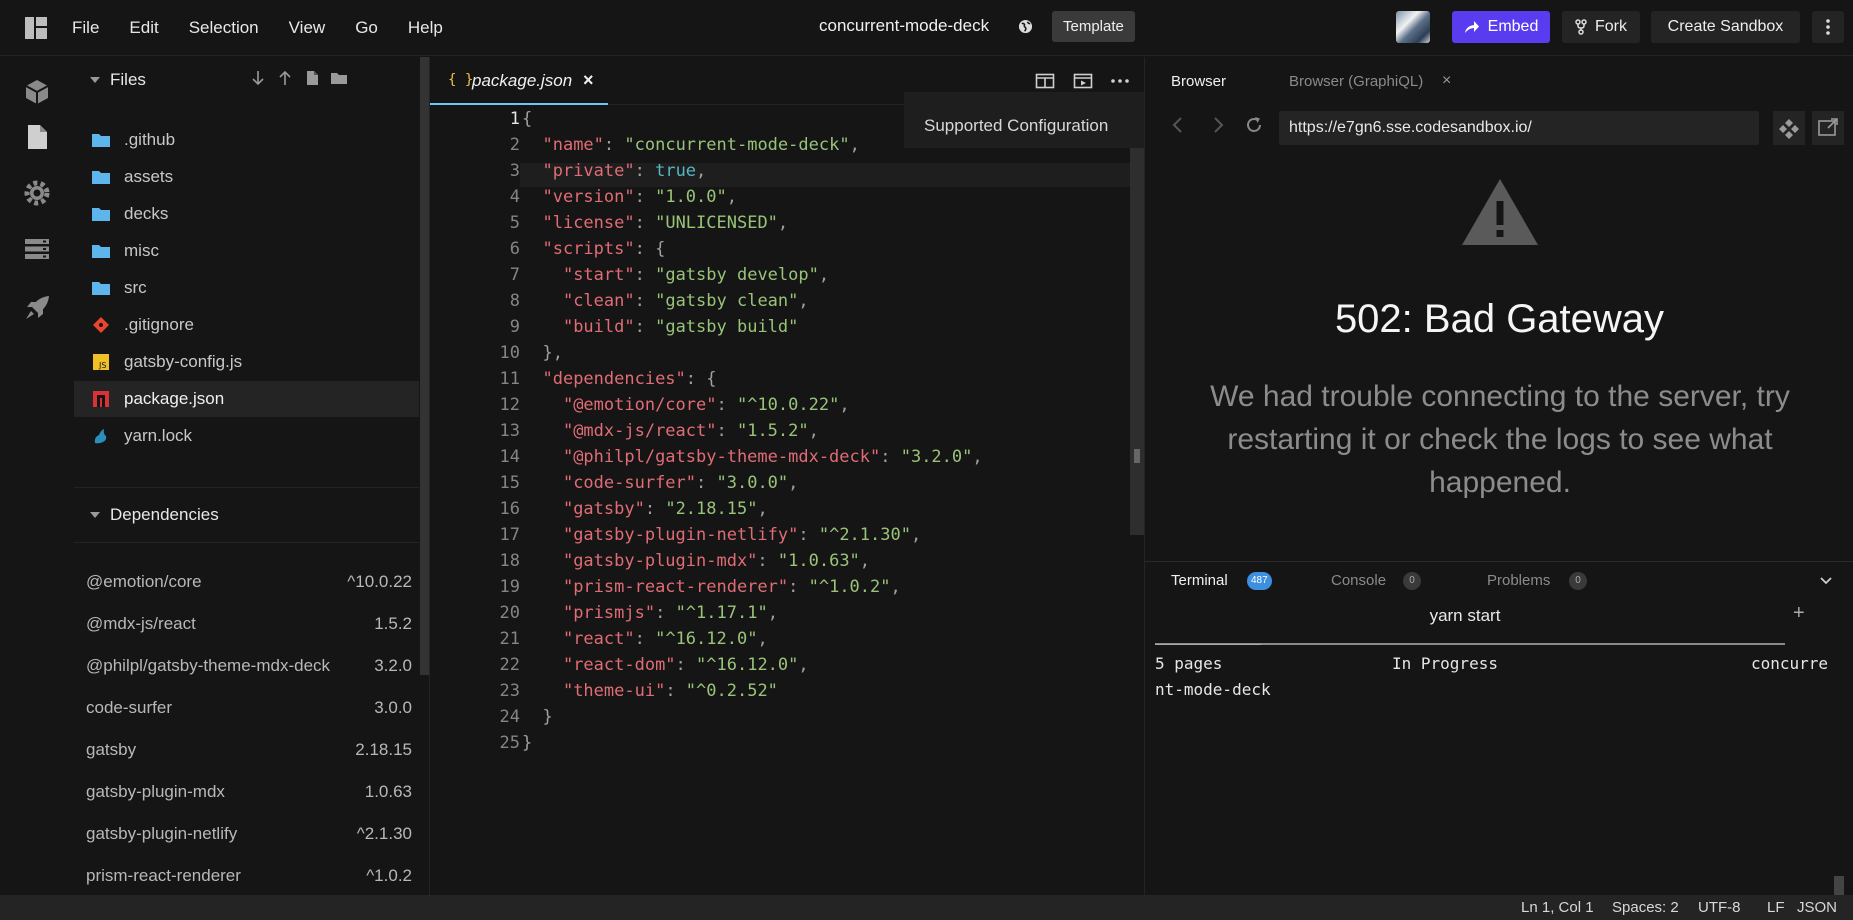 This screenshot has width=1853, height=920. Describe the element at coordinates (141, 250) in the screenshot. I see `file-name: misc` at that location.